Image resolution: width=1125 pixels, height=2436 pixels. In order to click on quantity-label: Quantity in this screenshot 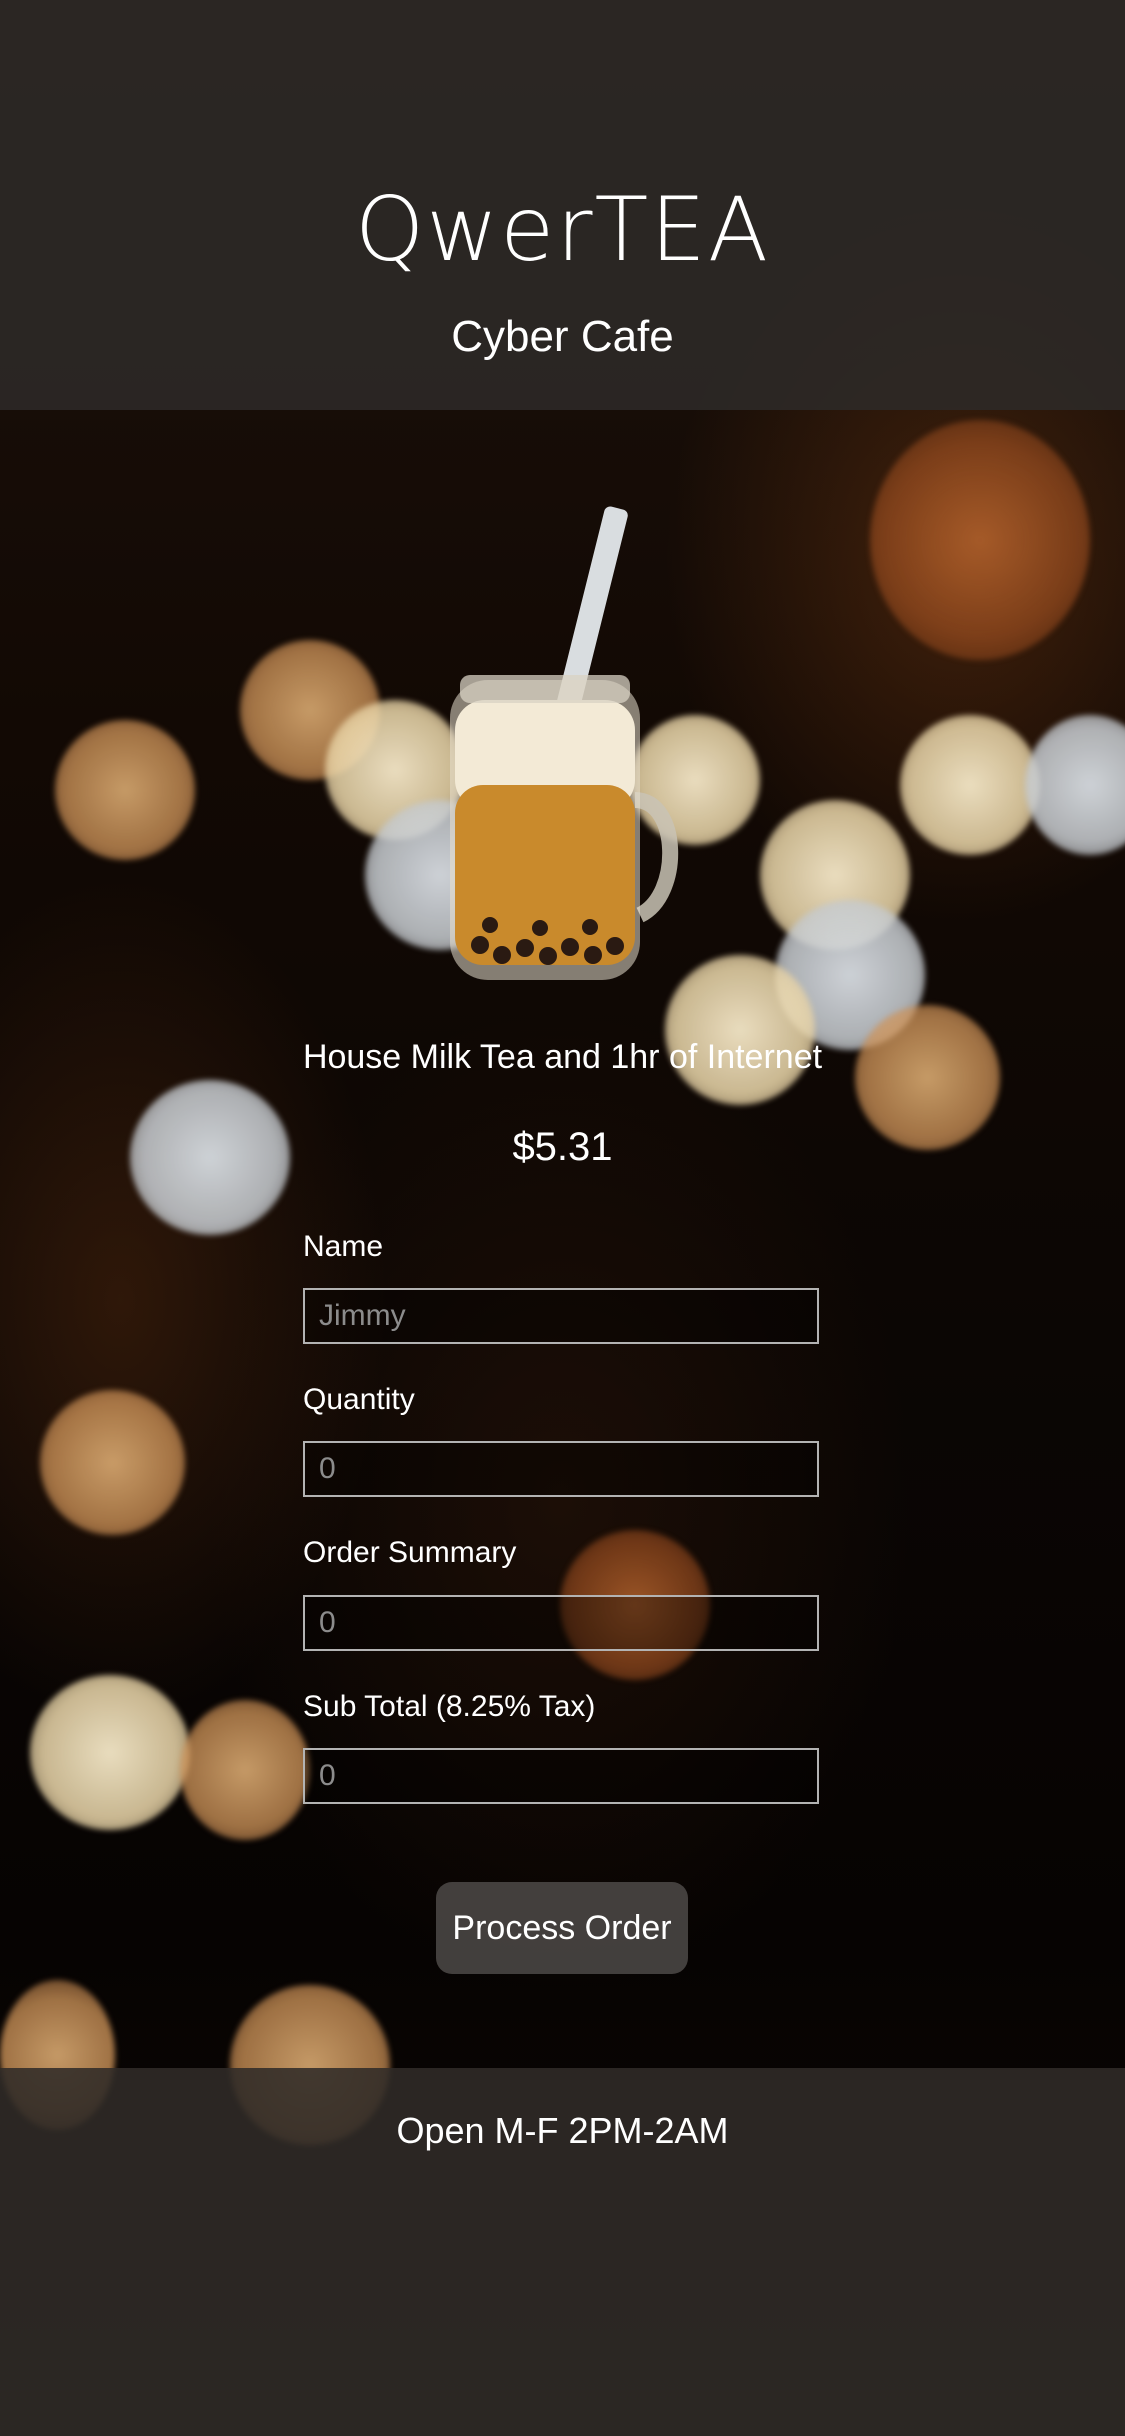, I will do `click(359, 1399)`.